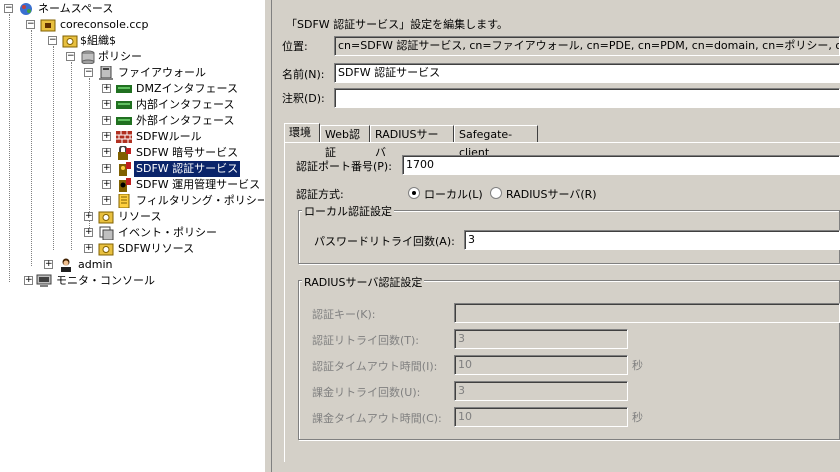  I want to click on billing-retry-label: 課金リトライ回数(U):, so click(366, 392).